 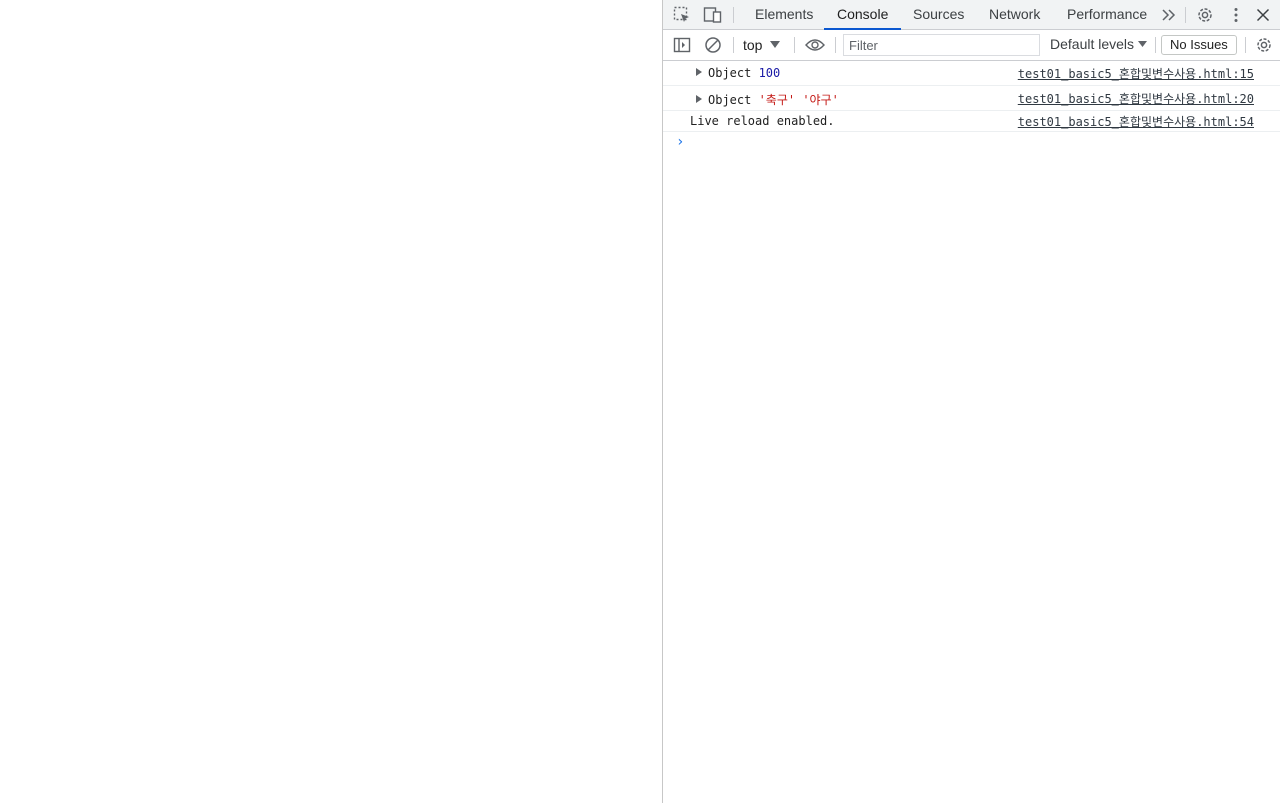 What do you see at coordinates (1263, 15) in the screenshot?
I see `close-devtools-icon` at bounding box center [1263, 15].